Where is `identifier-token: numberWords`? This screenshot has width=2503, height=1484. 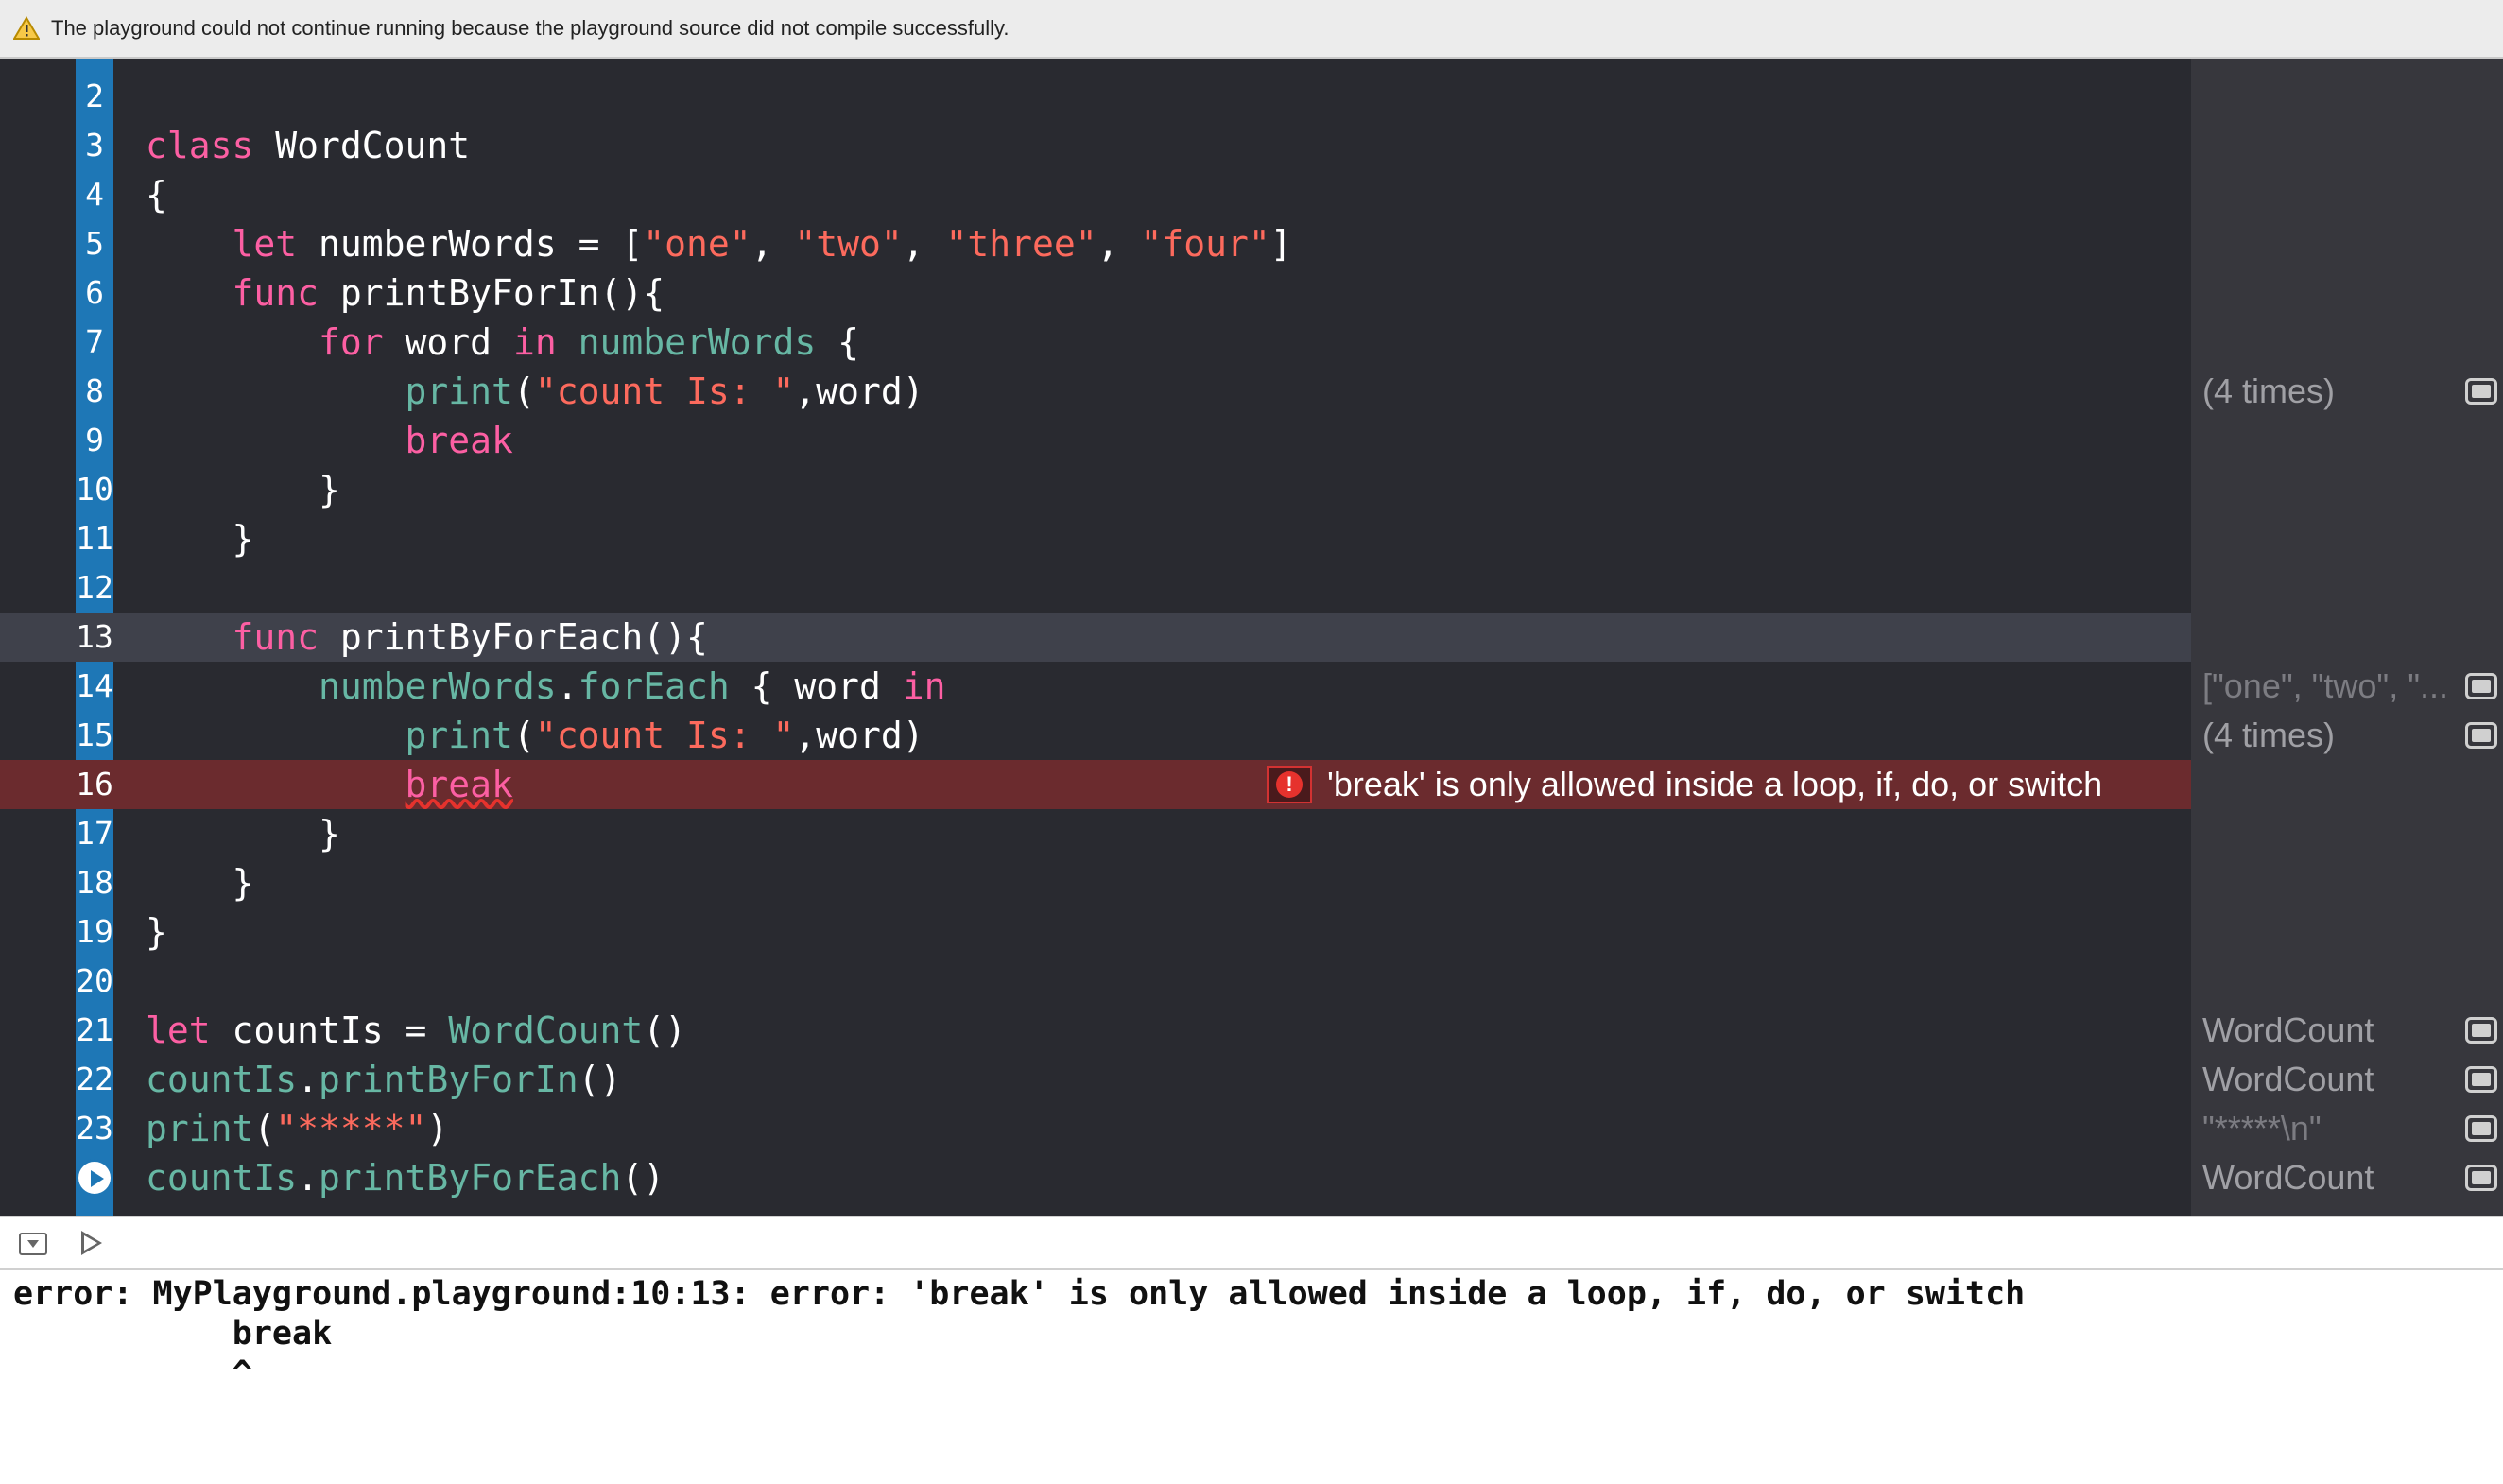
identifier-token: numberWords is located at coordinates (697, 342).